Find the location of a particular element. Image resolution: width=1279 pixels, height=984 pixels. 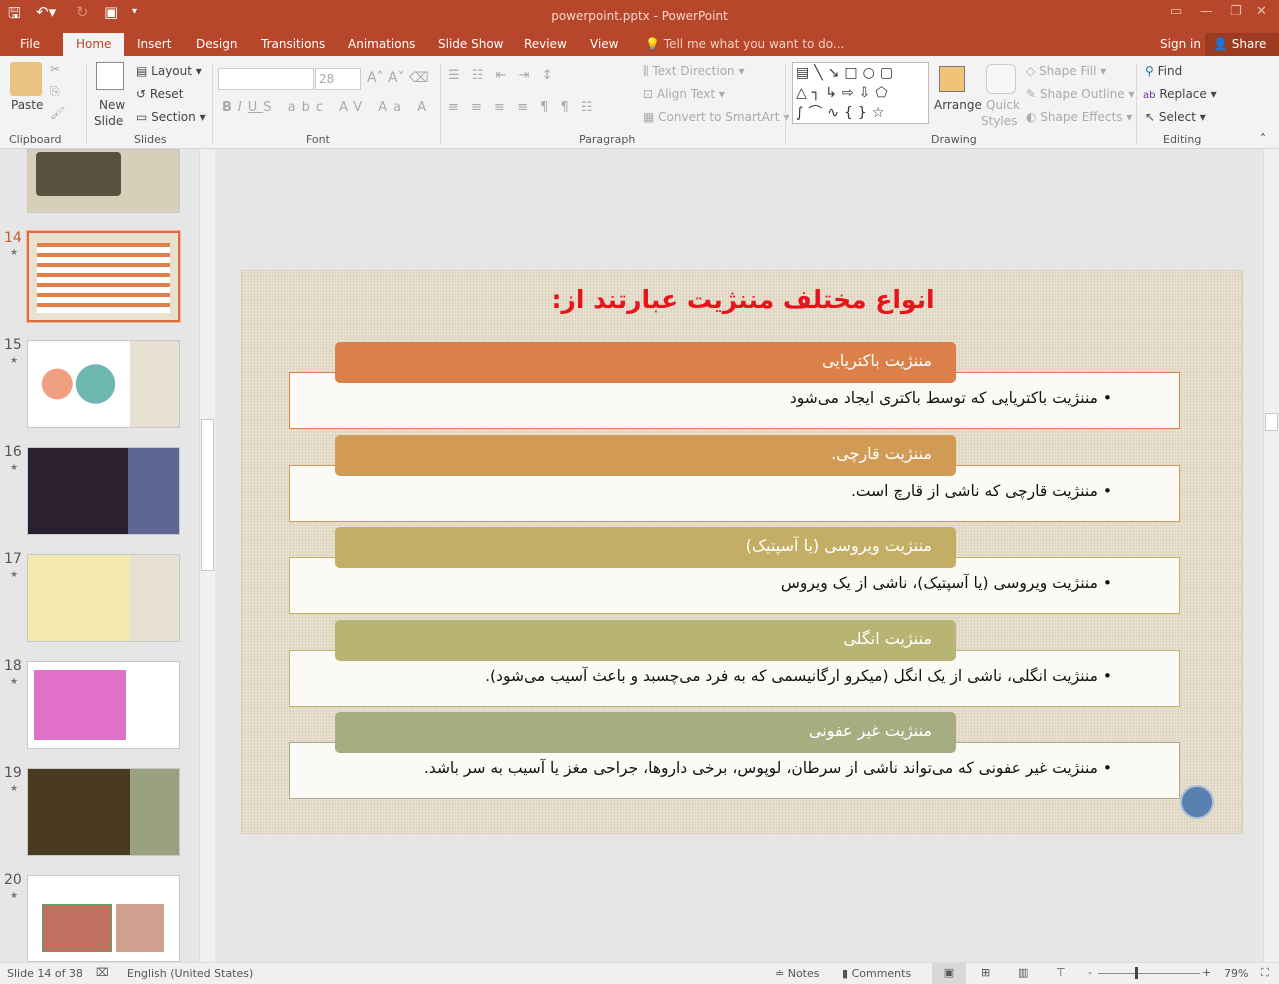

arrange-button: Arrange is located at coordinates (958, 105).